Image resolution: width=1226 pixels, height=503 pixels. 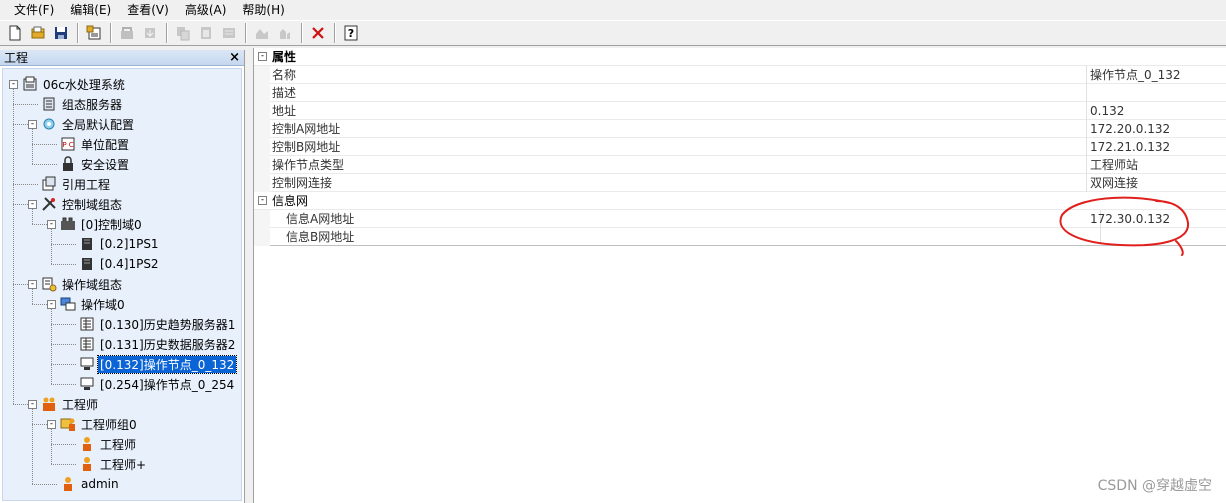 I want to click on copy-icon, so click(x=183, y=33).